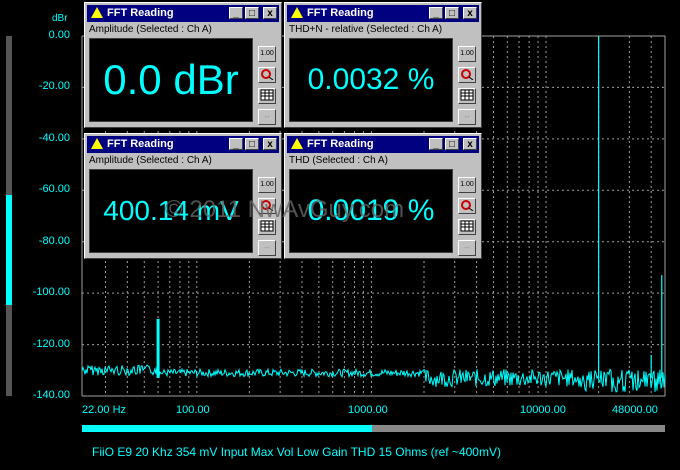  I want to click on x-tick-label: 100.00, so click(193, 410).